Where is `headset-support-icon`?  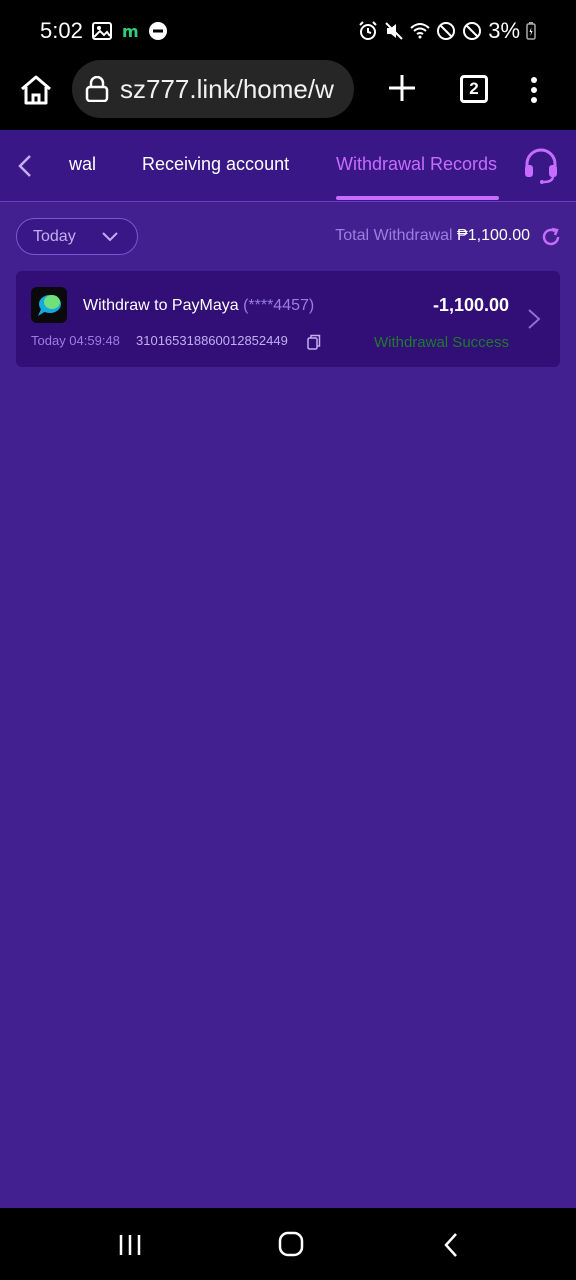 headset-support-icon is located at coordinates (541, 166).